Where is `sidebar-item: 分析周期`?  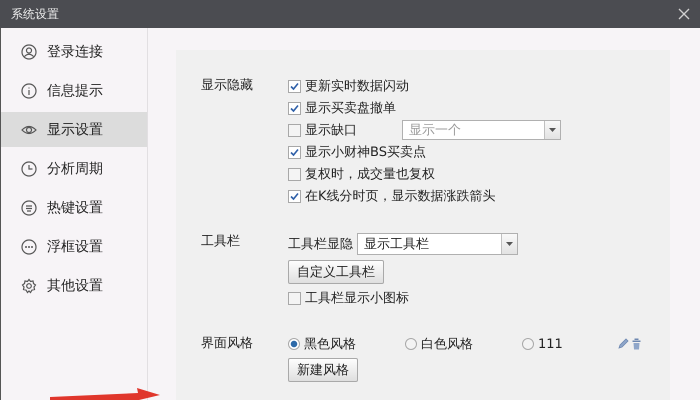 sidebar-item: 分析周期 is located at coordinates (74, 168).